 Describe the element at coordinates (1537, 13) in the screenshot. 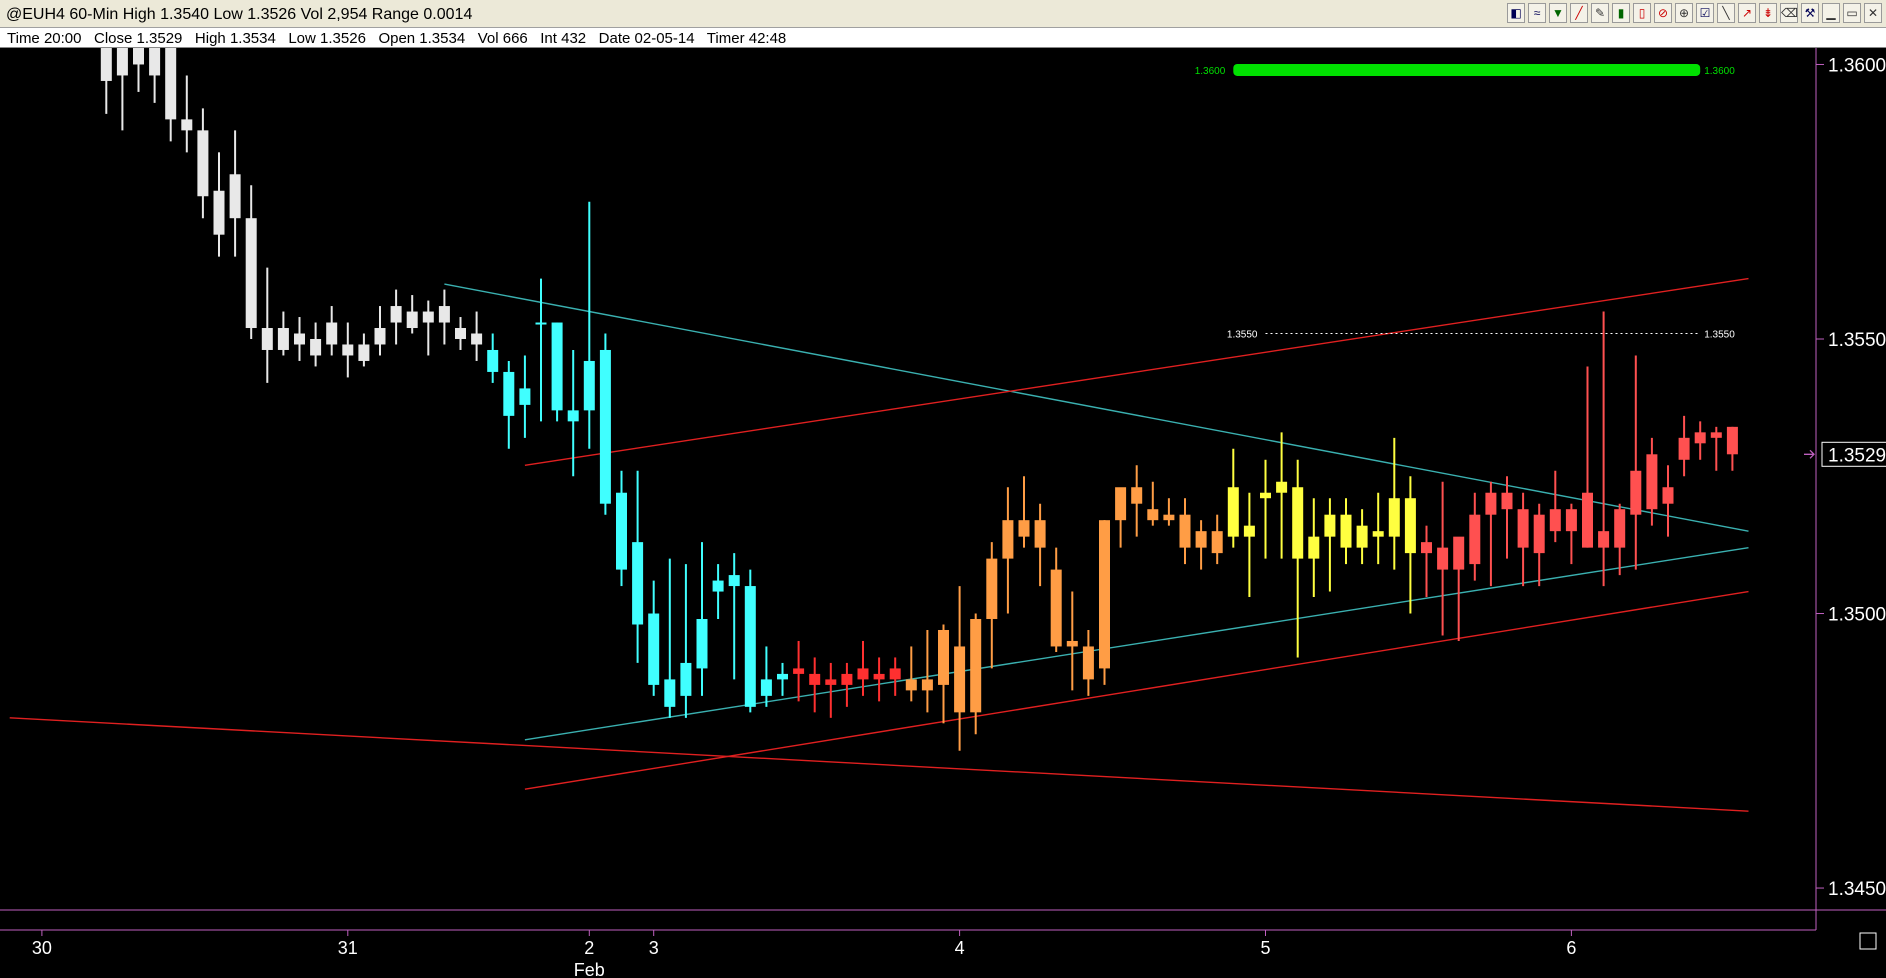

I see `overlay-icon: ≈` at that location.